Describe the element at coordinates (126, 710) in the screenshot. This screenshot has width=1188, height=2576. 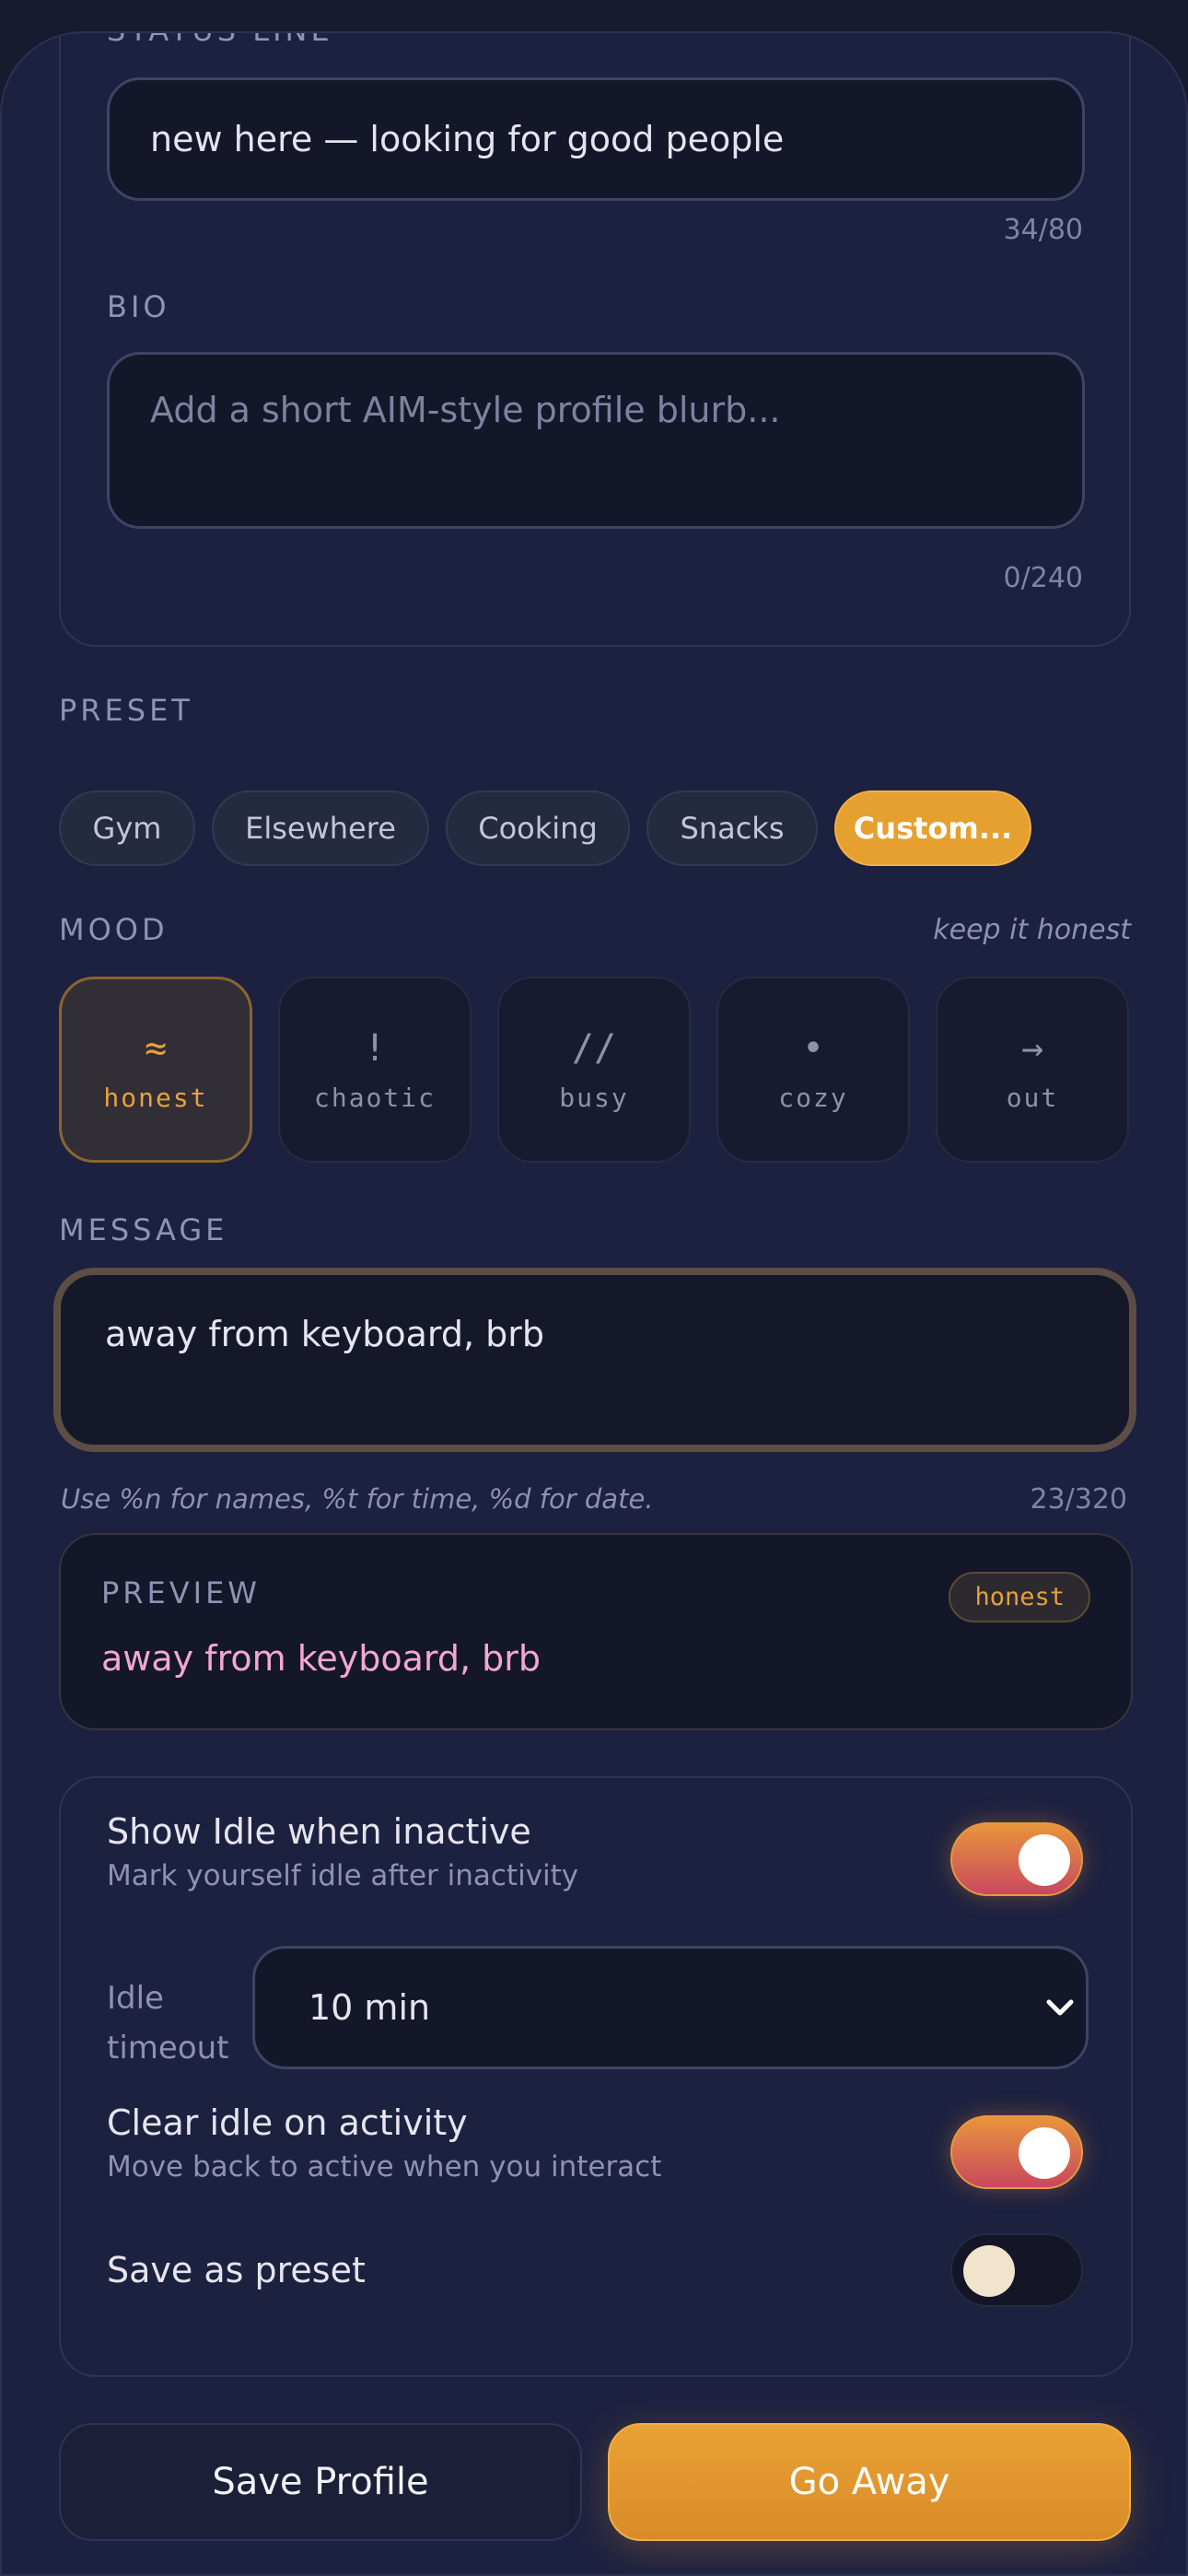
I see `preset-label: PRESET` at that location.